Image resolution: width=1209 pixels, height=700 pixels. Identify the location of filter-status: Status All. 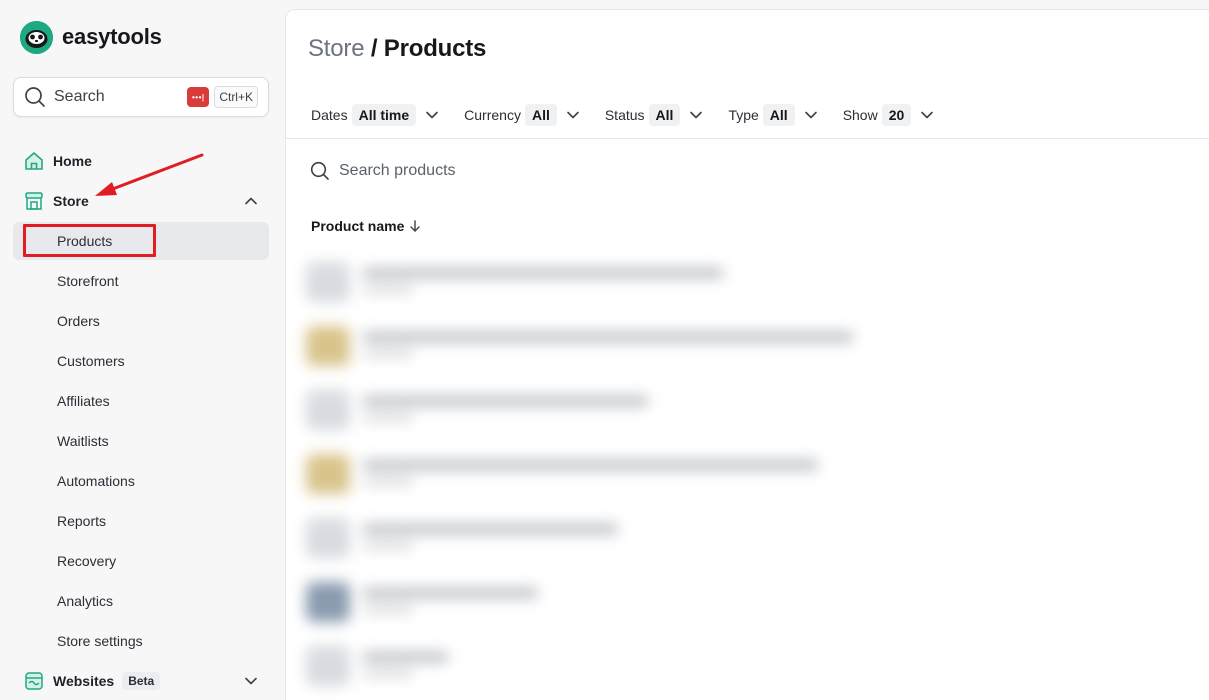
(655, 115).